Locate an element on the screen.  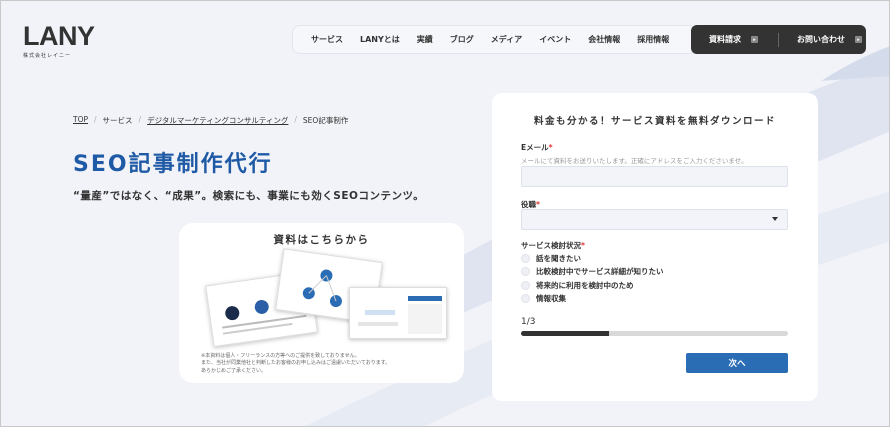
page-title: SEO記事制作代行 is located at coordinates (173, 164).